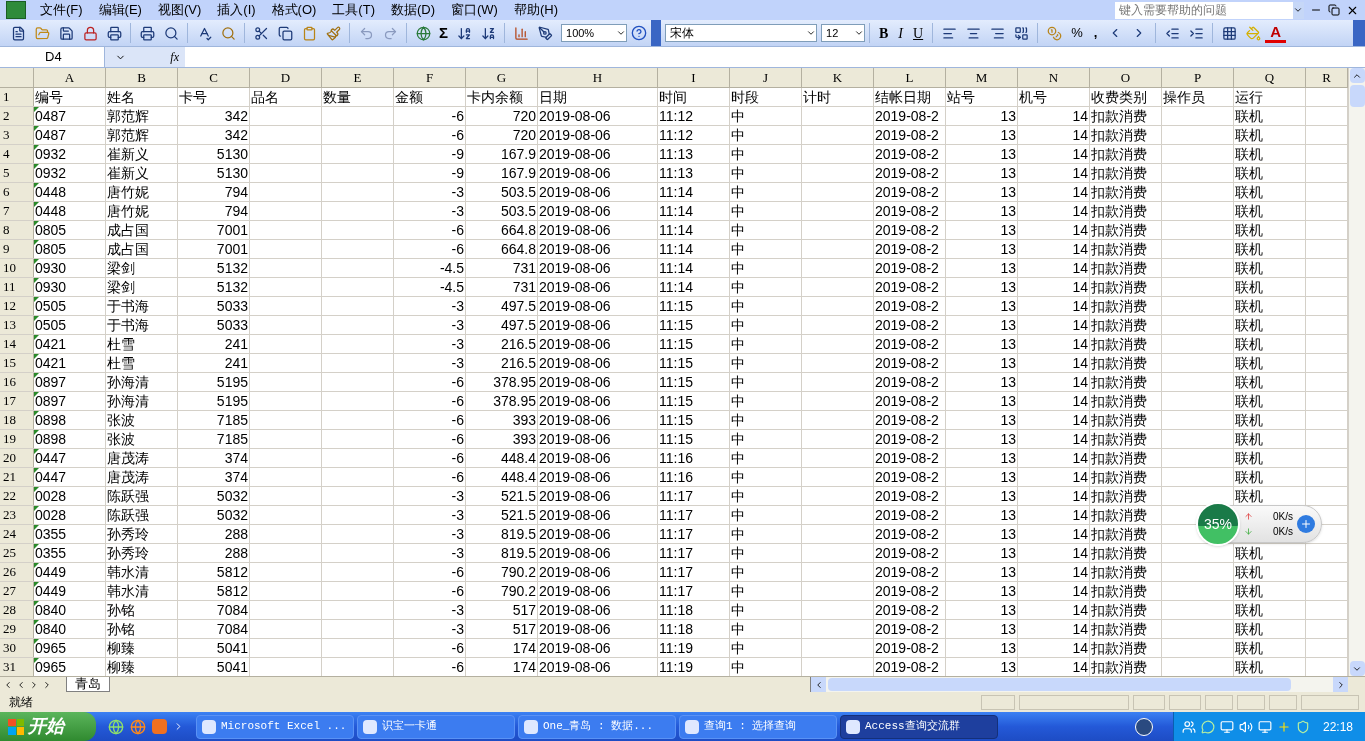  What do you see at coordinates (502, 77) in the screenshot?
I see `column-header: G` at bounding box center [502, 77].